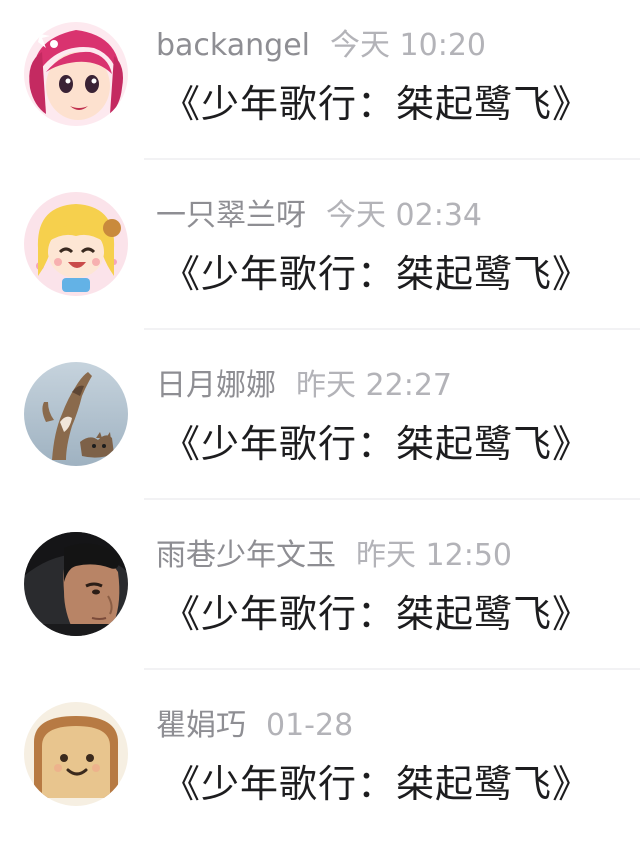 This screenshot has width=640, height=850. I want to click on timestamp: 昨天 22:27, so click(374, 385).